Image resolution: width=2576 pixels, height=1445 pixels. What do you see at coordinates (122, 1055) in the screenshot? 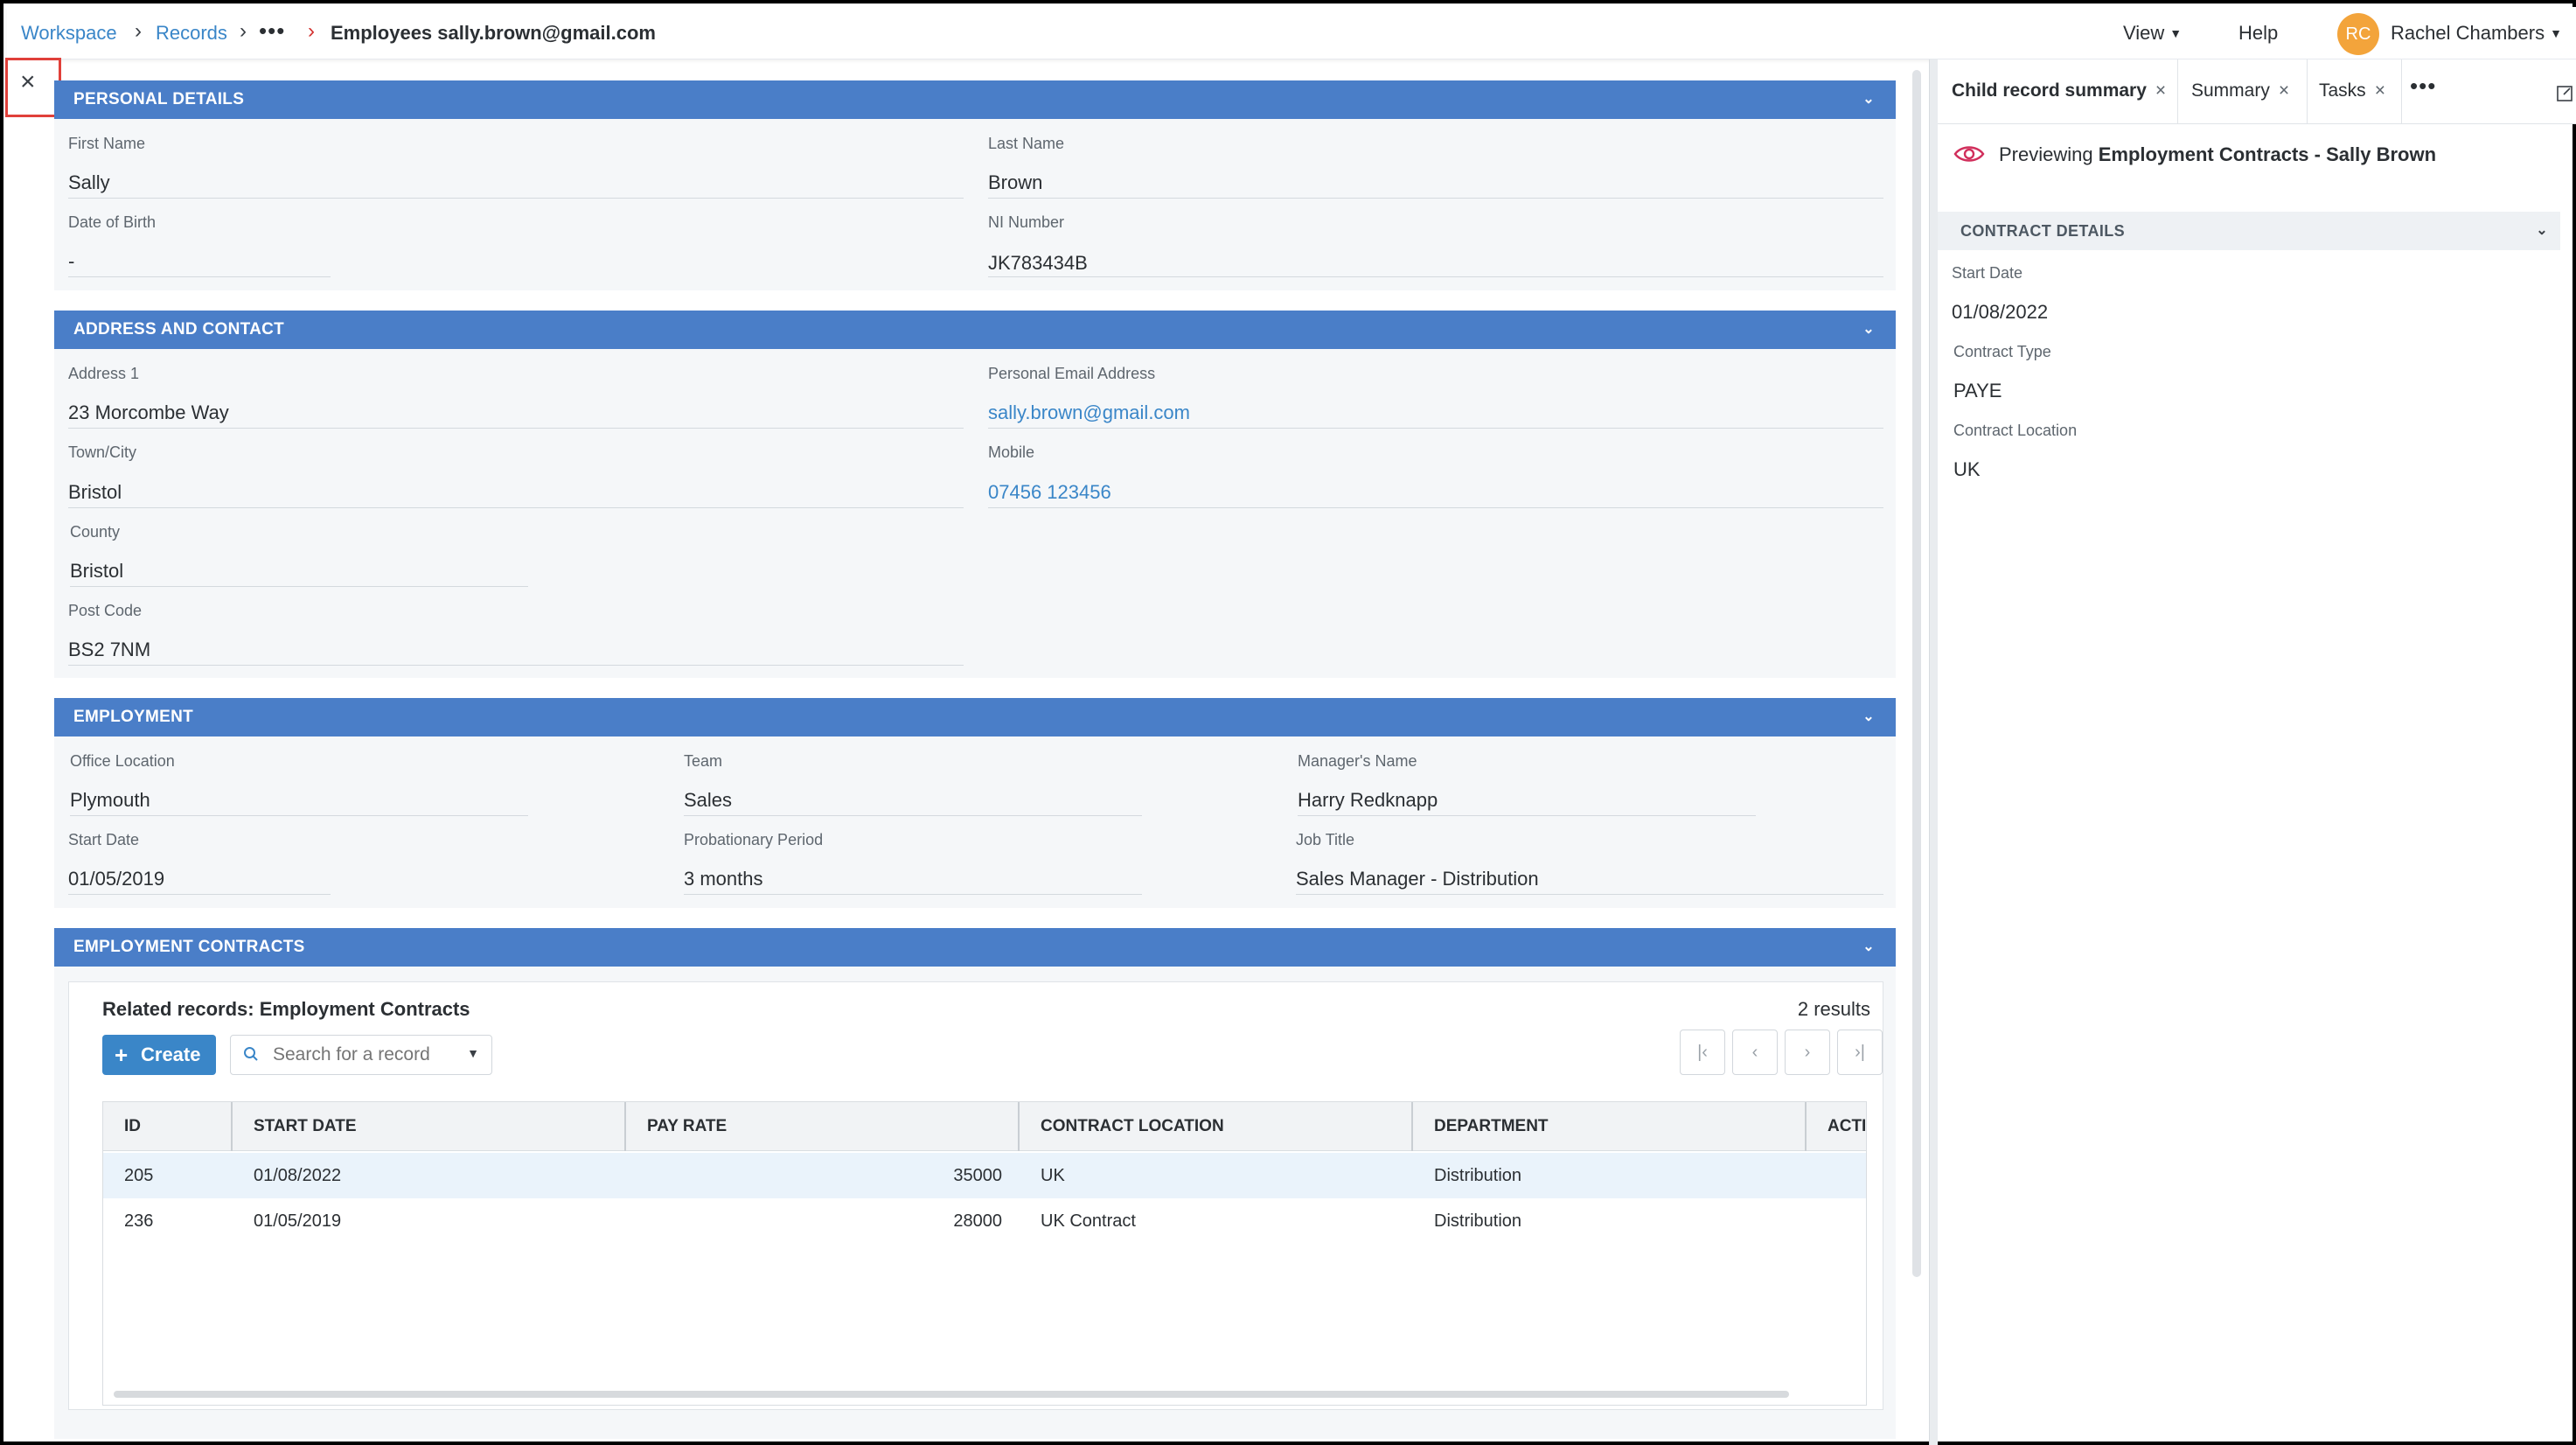
I see `plus-icon: +` at bounding box center [122, 1055].